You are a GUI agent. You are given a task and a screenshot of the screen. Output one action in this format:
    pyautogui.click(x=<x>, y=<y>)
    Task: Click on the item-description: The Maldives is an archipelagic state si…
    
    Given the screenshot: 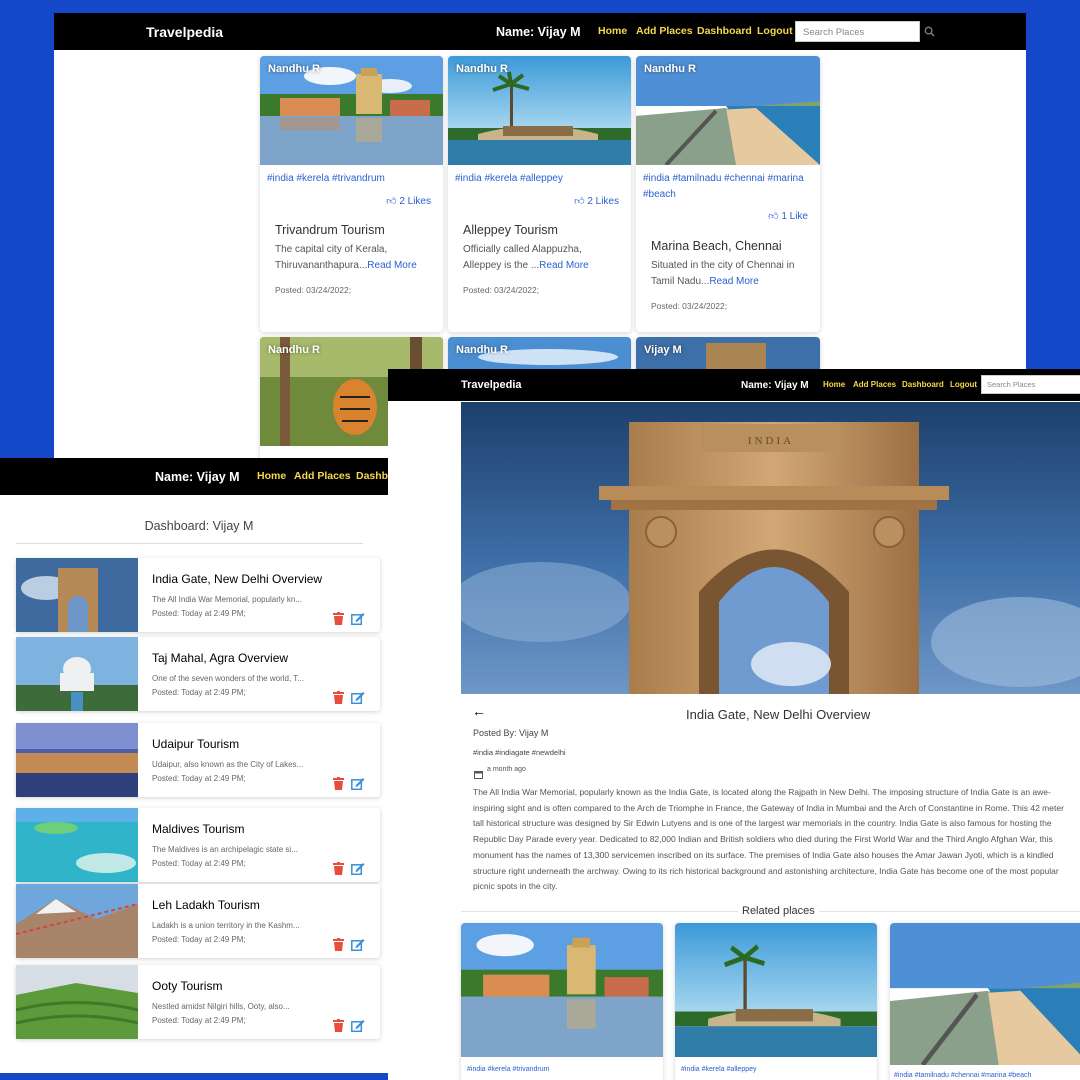 What is the action you would take?
    pyautogui.click(x=225, y=849)
    